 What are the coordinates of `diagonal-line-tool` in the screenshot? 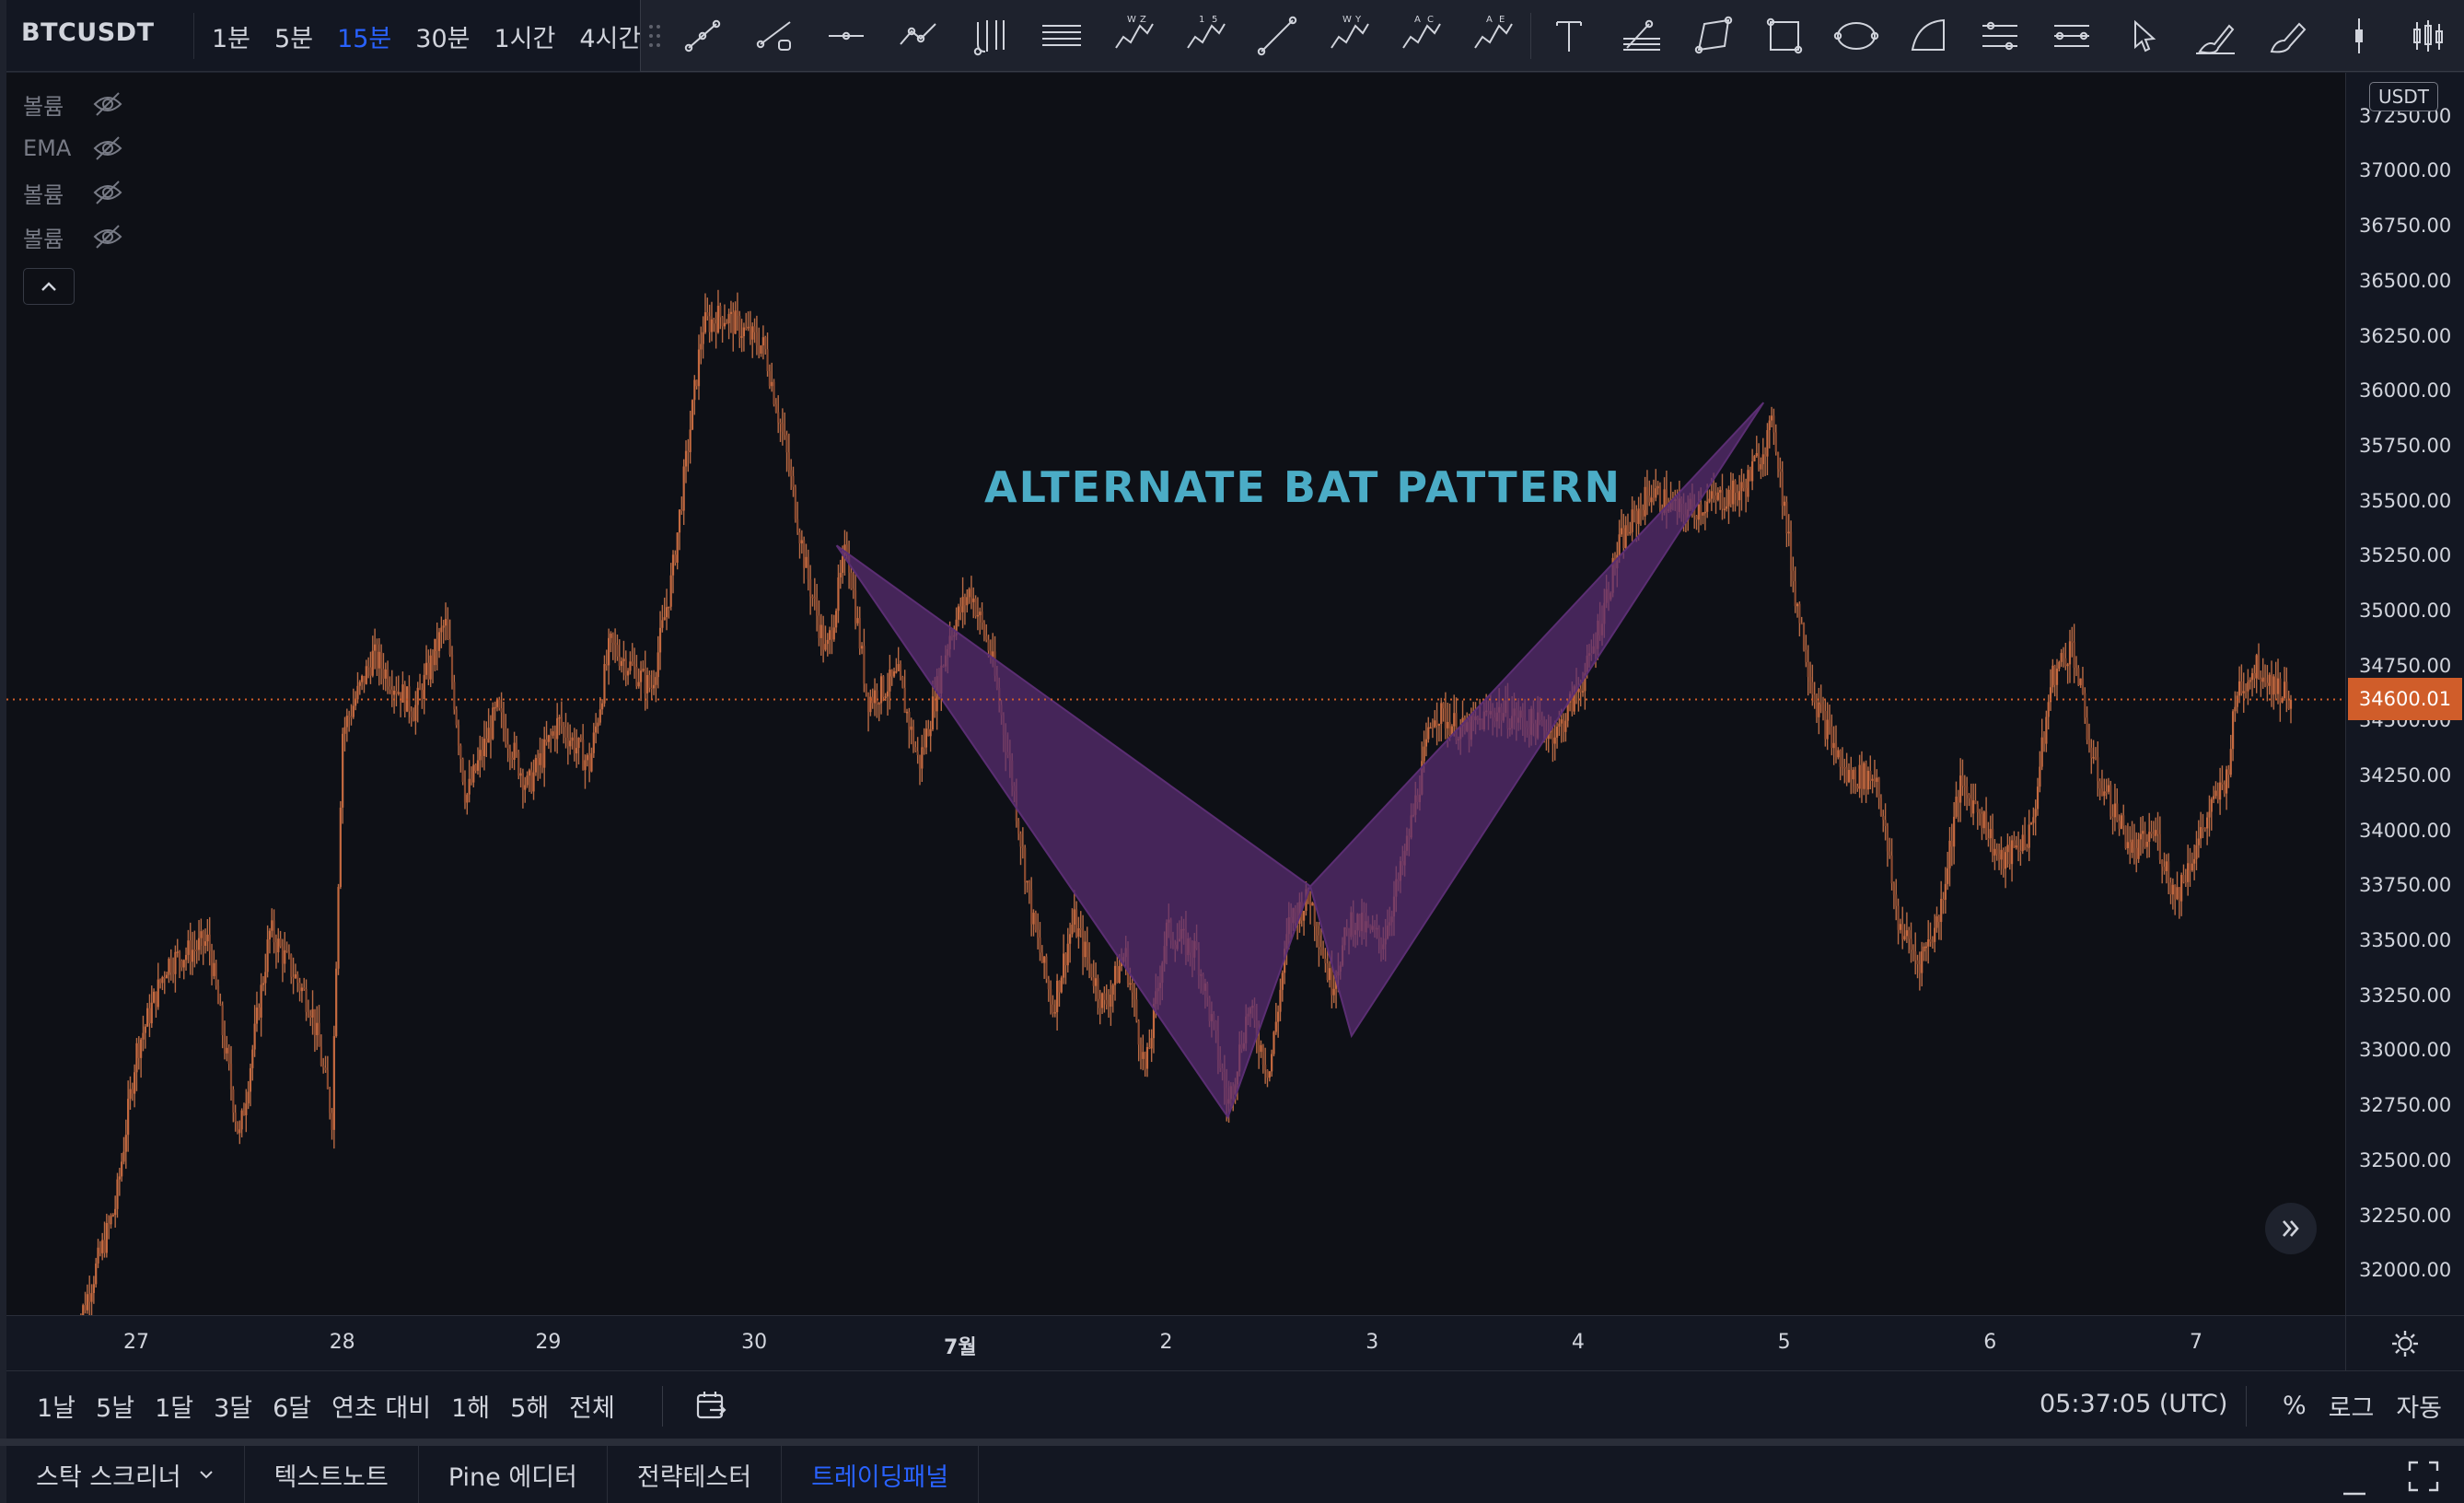 It's located at (1277, 36).